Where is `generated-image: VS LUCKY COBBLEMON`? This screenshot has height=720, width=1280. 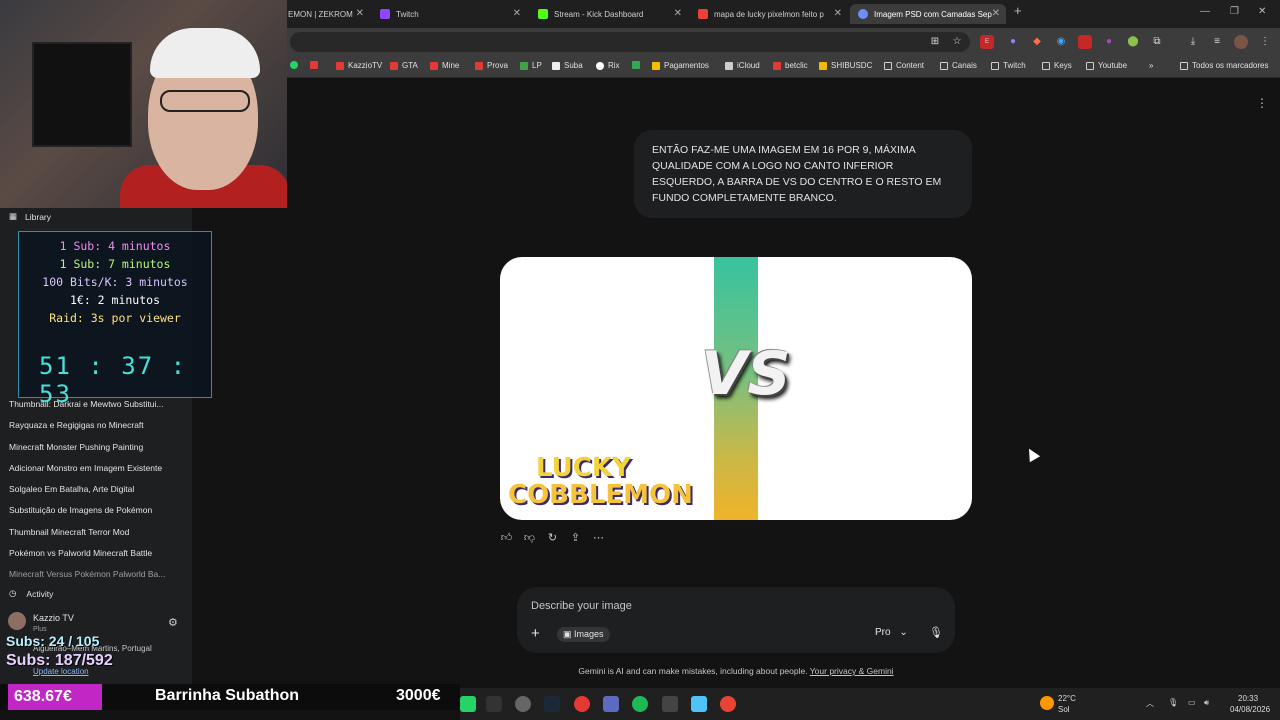 generated-image: VS LUCKY COBBLEMON is located at coordinates (736, 388).